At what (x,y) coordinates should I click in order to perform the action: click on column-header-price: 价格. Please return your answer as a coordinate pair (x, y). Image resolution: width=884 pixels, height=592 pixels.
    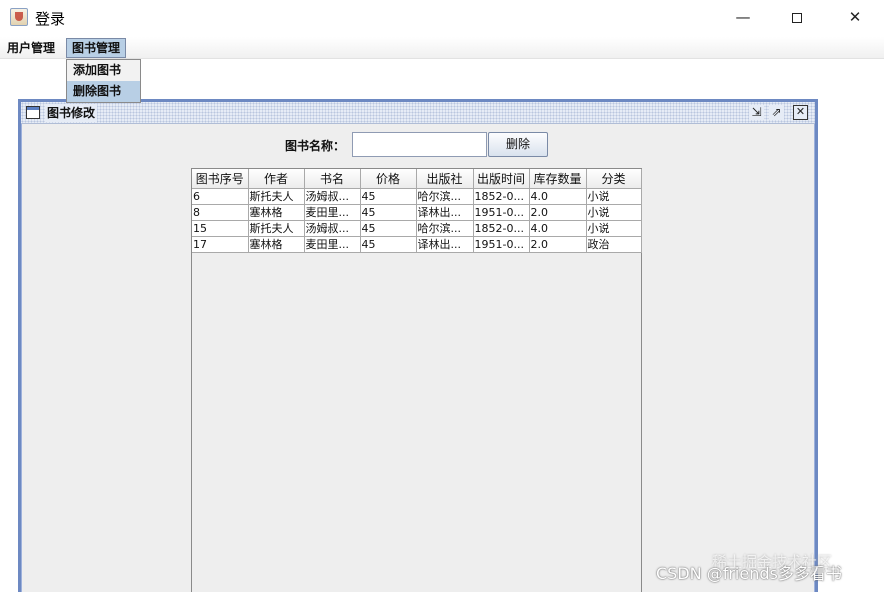
    Looking at the image, I should click on (388, 179).